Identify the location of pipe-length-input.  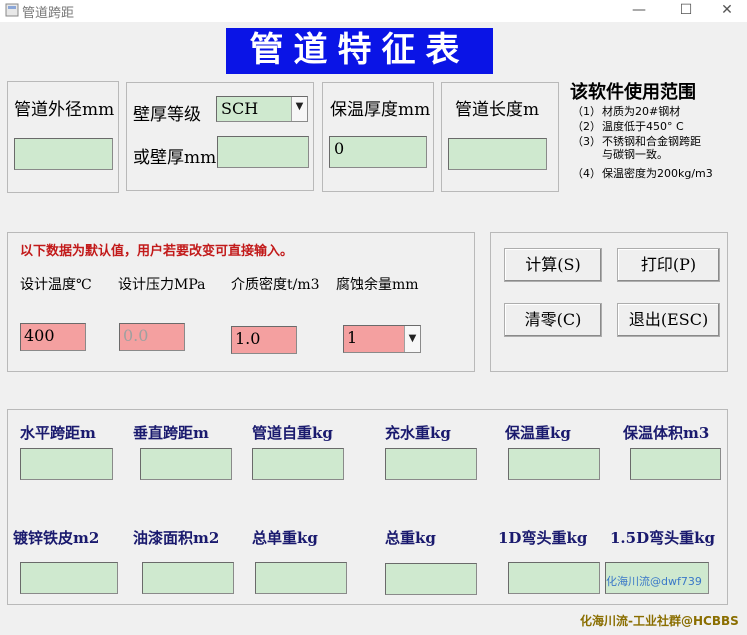
(497, 154).